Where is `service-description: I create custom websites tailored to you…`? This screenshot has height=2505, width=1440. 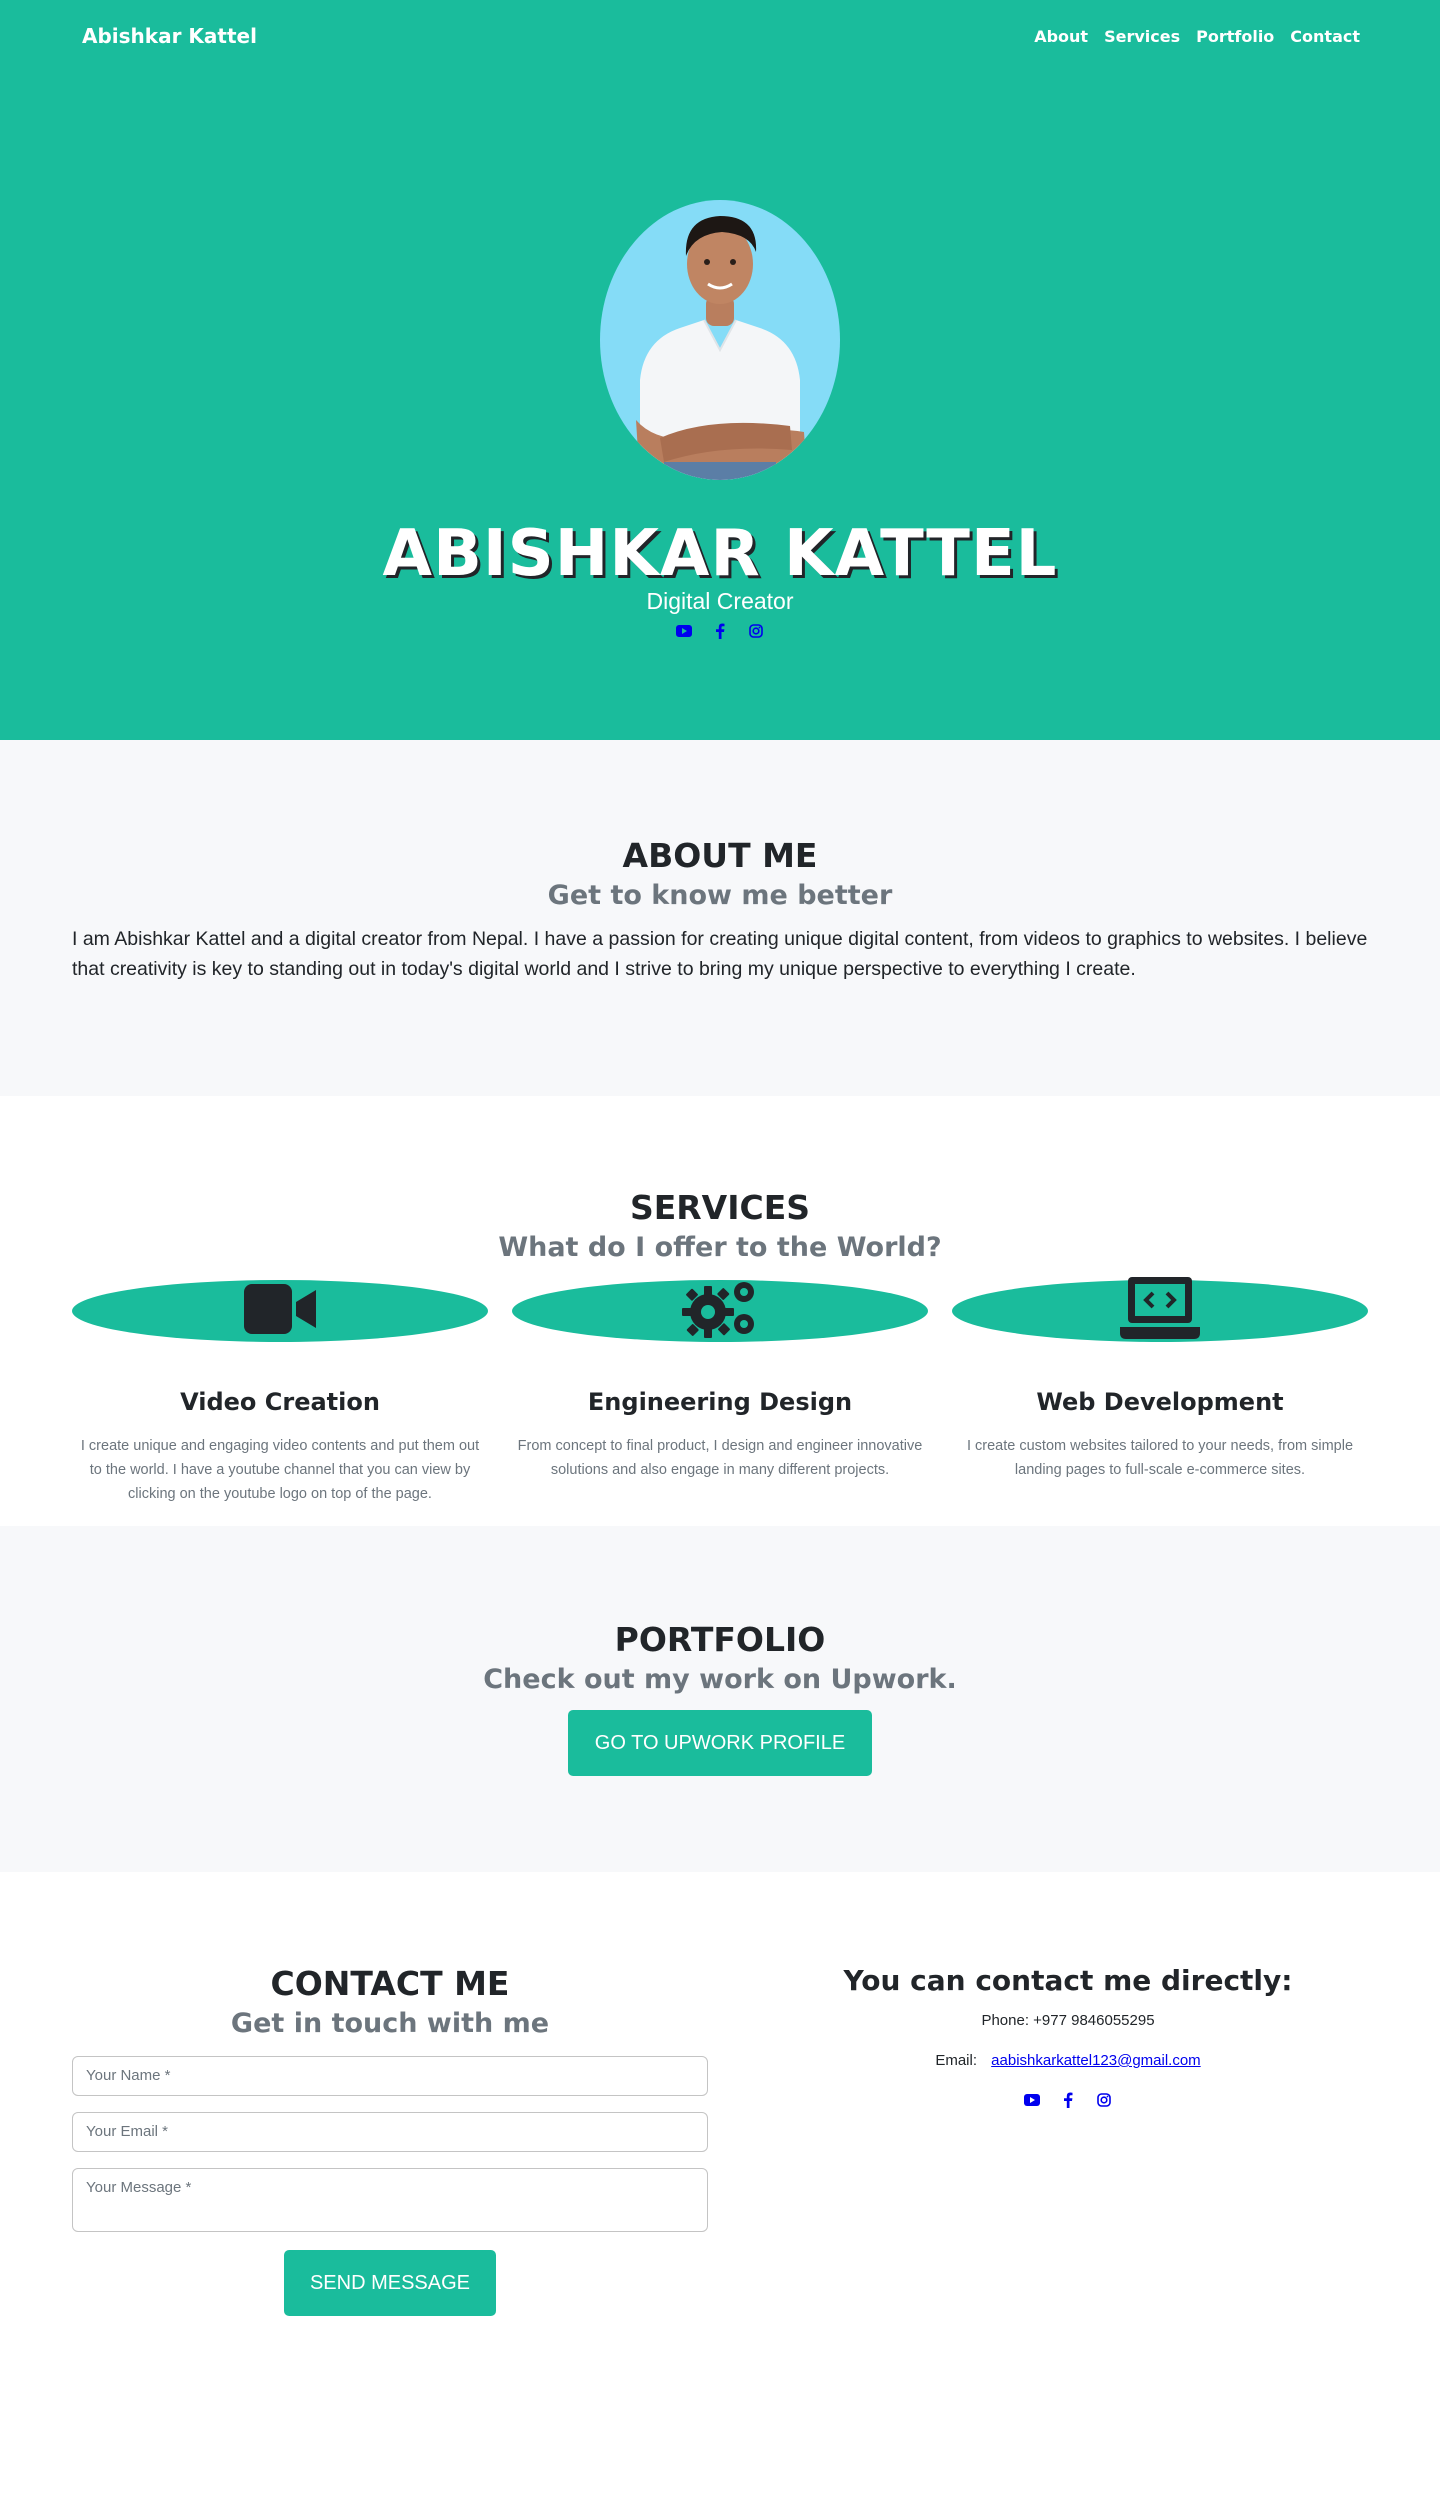
service-description: I create custom websites tailored to you… is located at coordinates (1160, 1458).